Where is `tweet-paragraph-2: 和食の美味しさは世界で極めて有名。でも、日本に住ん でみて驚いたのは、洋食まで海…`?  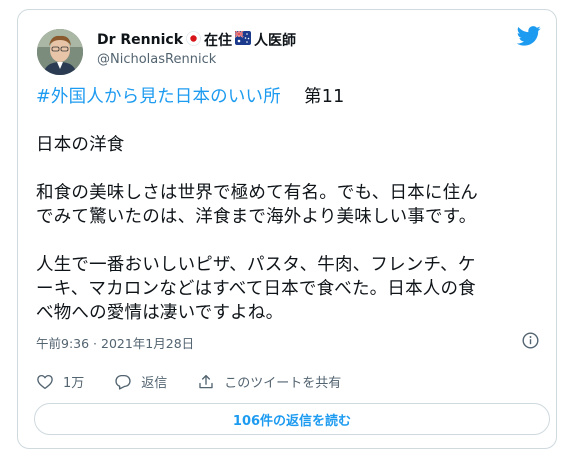 tweet-paragraph-2: 和食の美味しさは世界で極めて有名。でも、日本に住ん でみて驚いたのは、洋食まで海… is located at coordinates (291, 205).